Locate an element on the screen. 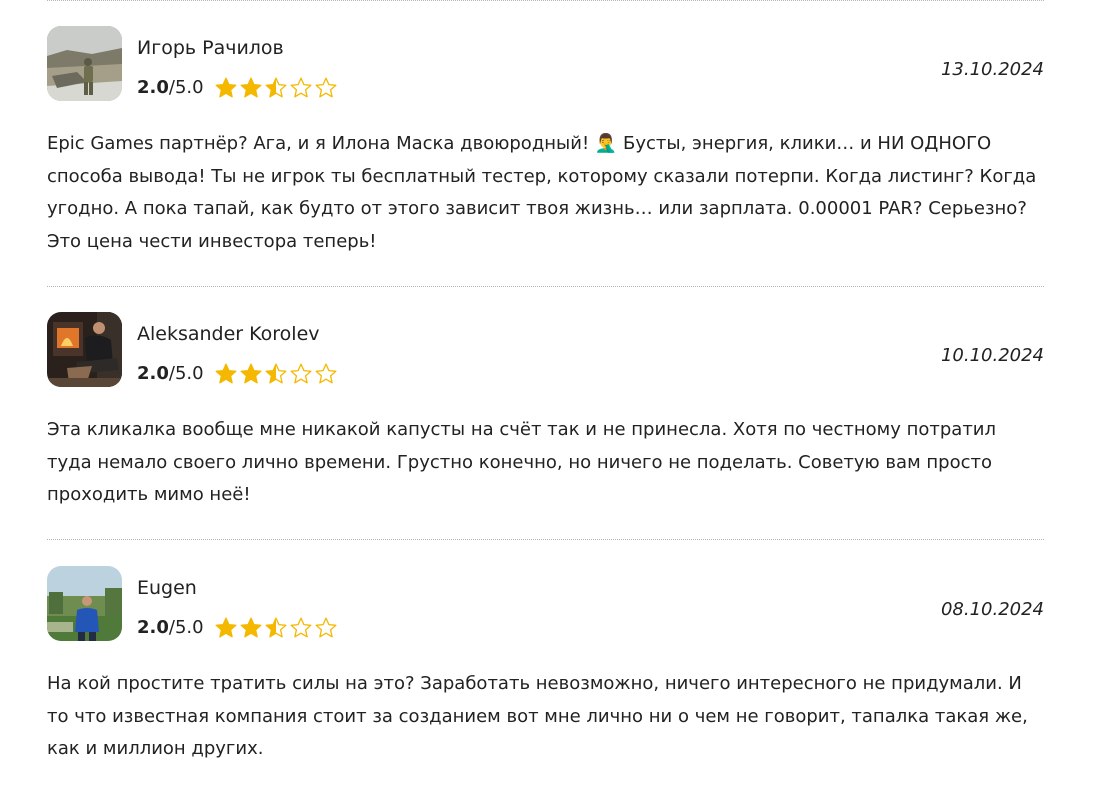  review-date: 10.10.2024 is located at coordinates (992, 355).